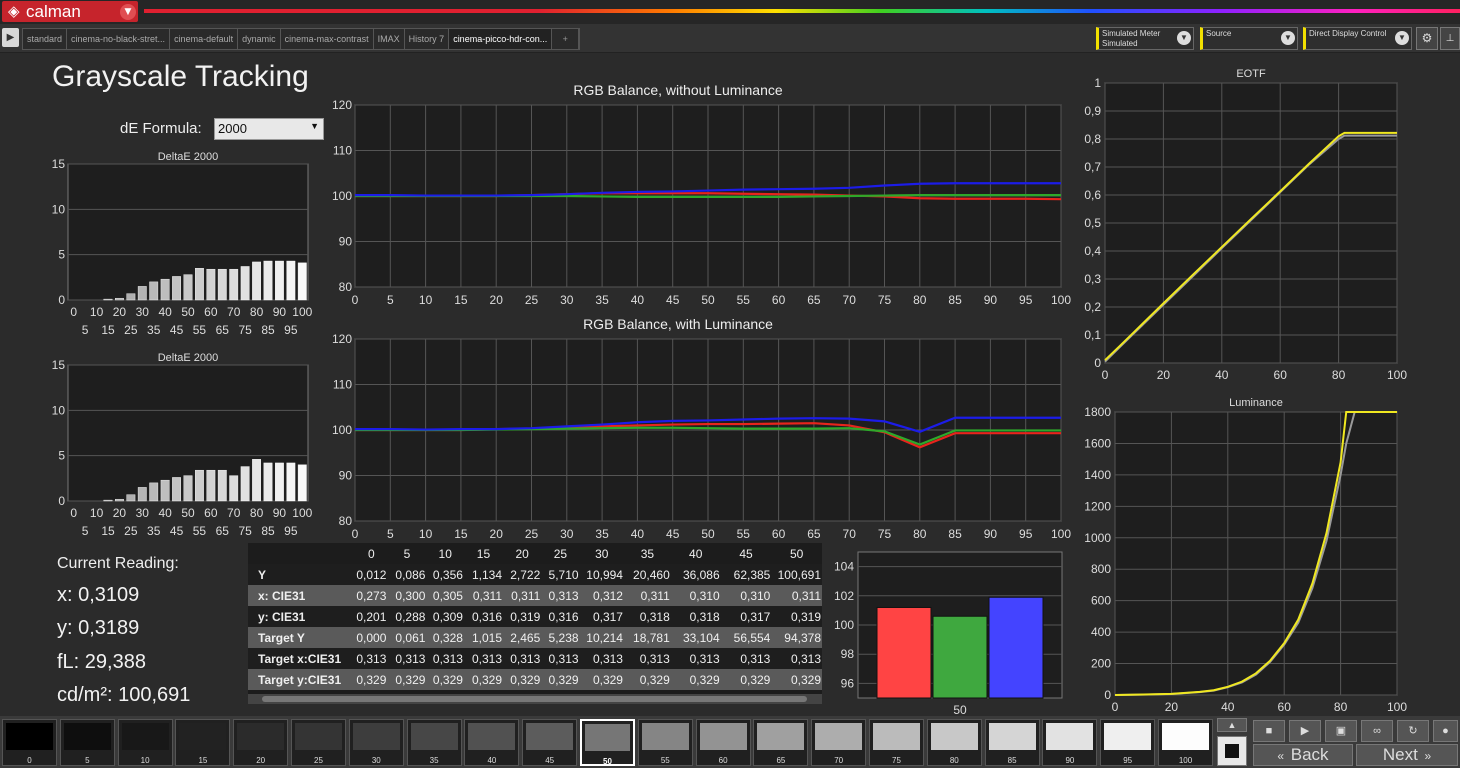  What do you see at coordinates (1341, 731) in the screenshot?
I see `save-icon: ▣` at bounding box center [1341, 731].